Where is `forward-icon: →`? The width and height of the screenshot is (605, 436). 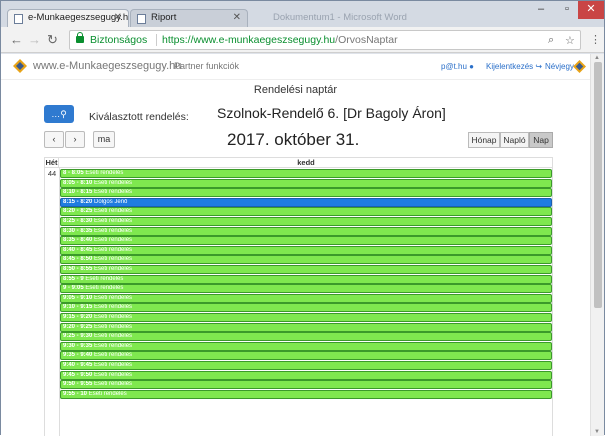
forward-icon: → is located at coordinates (34, 39).